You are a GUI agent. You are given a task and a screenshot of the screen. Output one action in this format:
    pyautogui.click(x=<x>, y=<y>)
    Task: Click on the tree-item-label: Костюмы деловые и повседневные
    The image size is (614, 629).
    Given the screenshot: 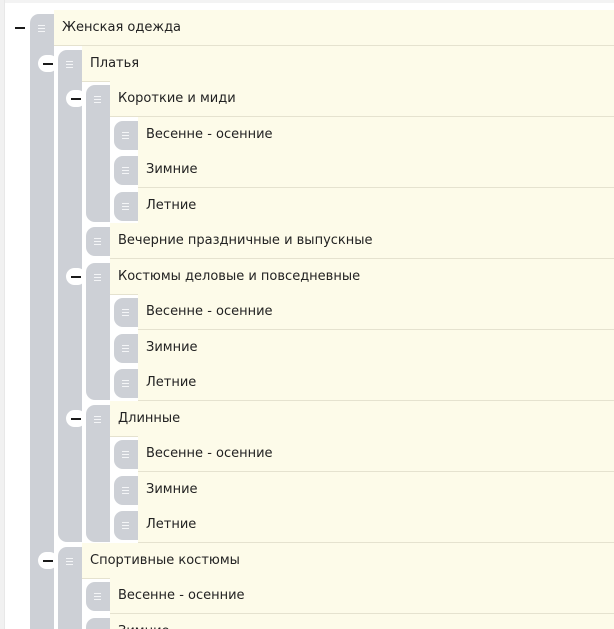 What is the action you would take?
    pyautogui.click(x=239, y=276)
    